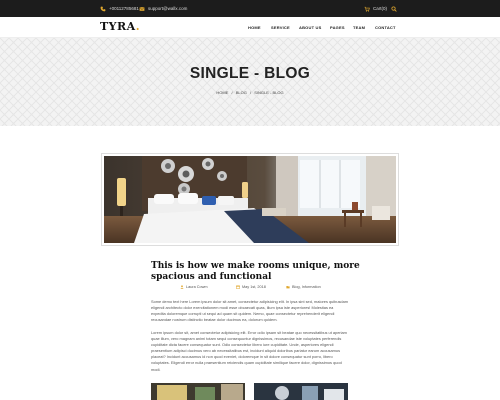 The image size is (500, 400). I want to click on breadcrumb-current: SINGLE - BLOG, so click(269, 92).